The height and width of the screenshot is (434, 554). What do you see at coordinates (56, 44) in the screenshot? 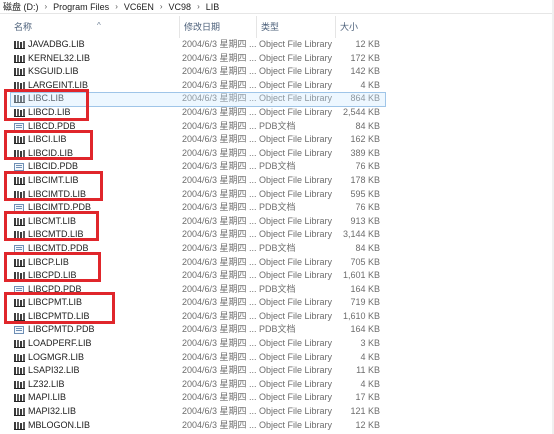
I see `file-name: JAVADBG.LIB` at bounding box center [56, 44].